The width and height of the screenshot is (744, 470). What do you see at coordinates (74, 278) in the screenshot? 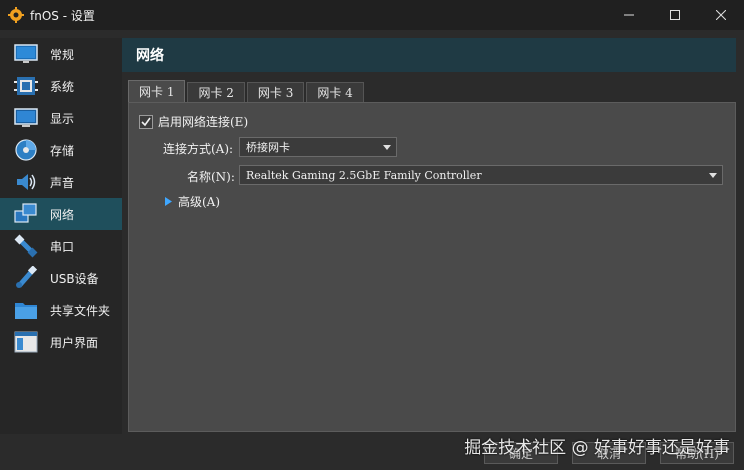
I see `sidebar-item-label: USB设备` at bounding box center [74, 278].